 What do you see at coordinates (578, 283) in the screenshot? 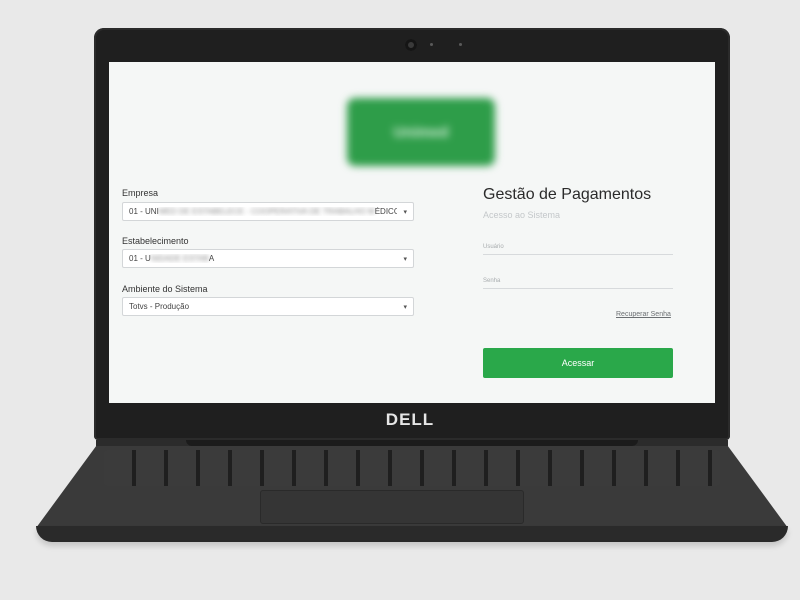
I see `senha-field: Senha` at bounding box center [578, 283].